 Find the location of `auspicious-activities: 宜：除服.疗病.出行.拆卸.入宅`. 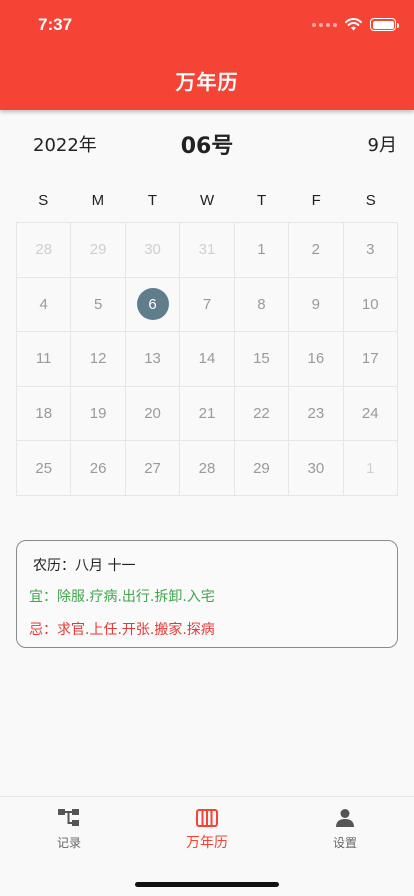

auspicious-activities: 宜：除服.疗病.出行.拆卸.入宅 is located at coordinates (122, 597).